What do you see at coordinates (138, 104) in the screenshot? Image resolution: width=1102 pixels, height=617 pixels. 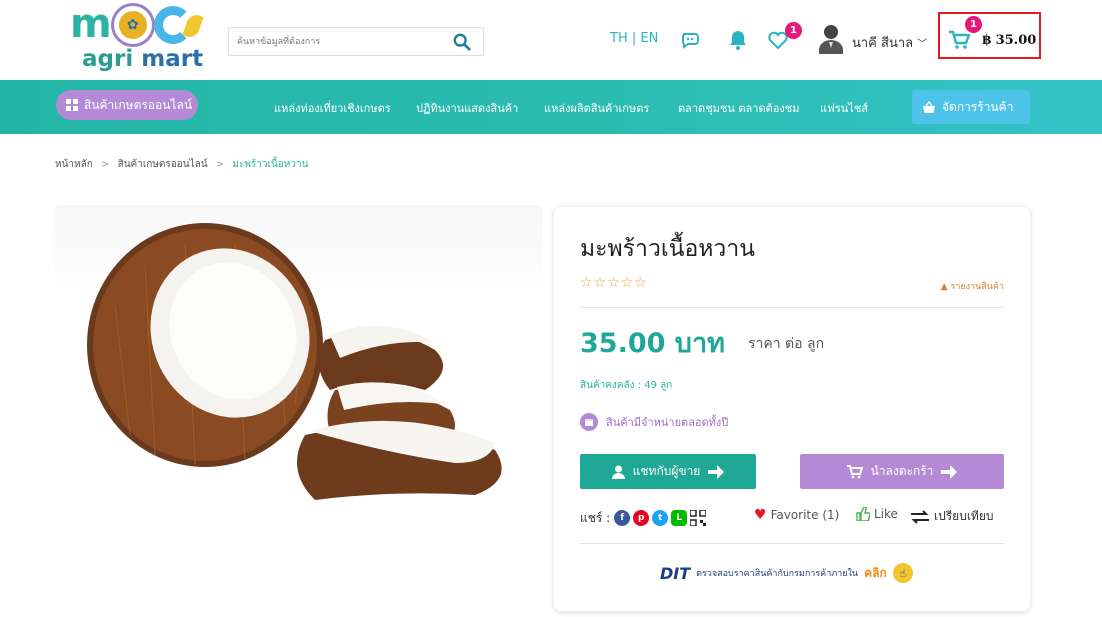 I see `category-menu-label: สินค้าเกษตรออนไลน์` at bounding box center [138, 104].